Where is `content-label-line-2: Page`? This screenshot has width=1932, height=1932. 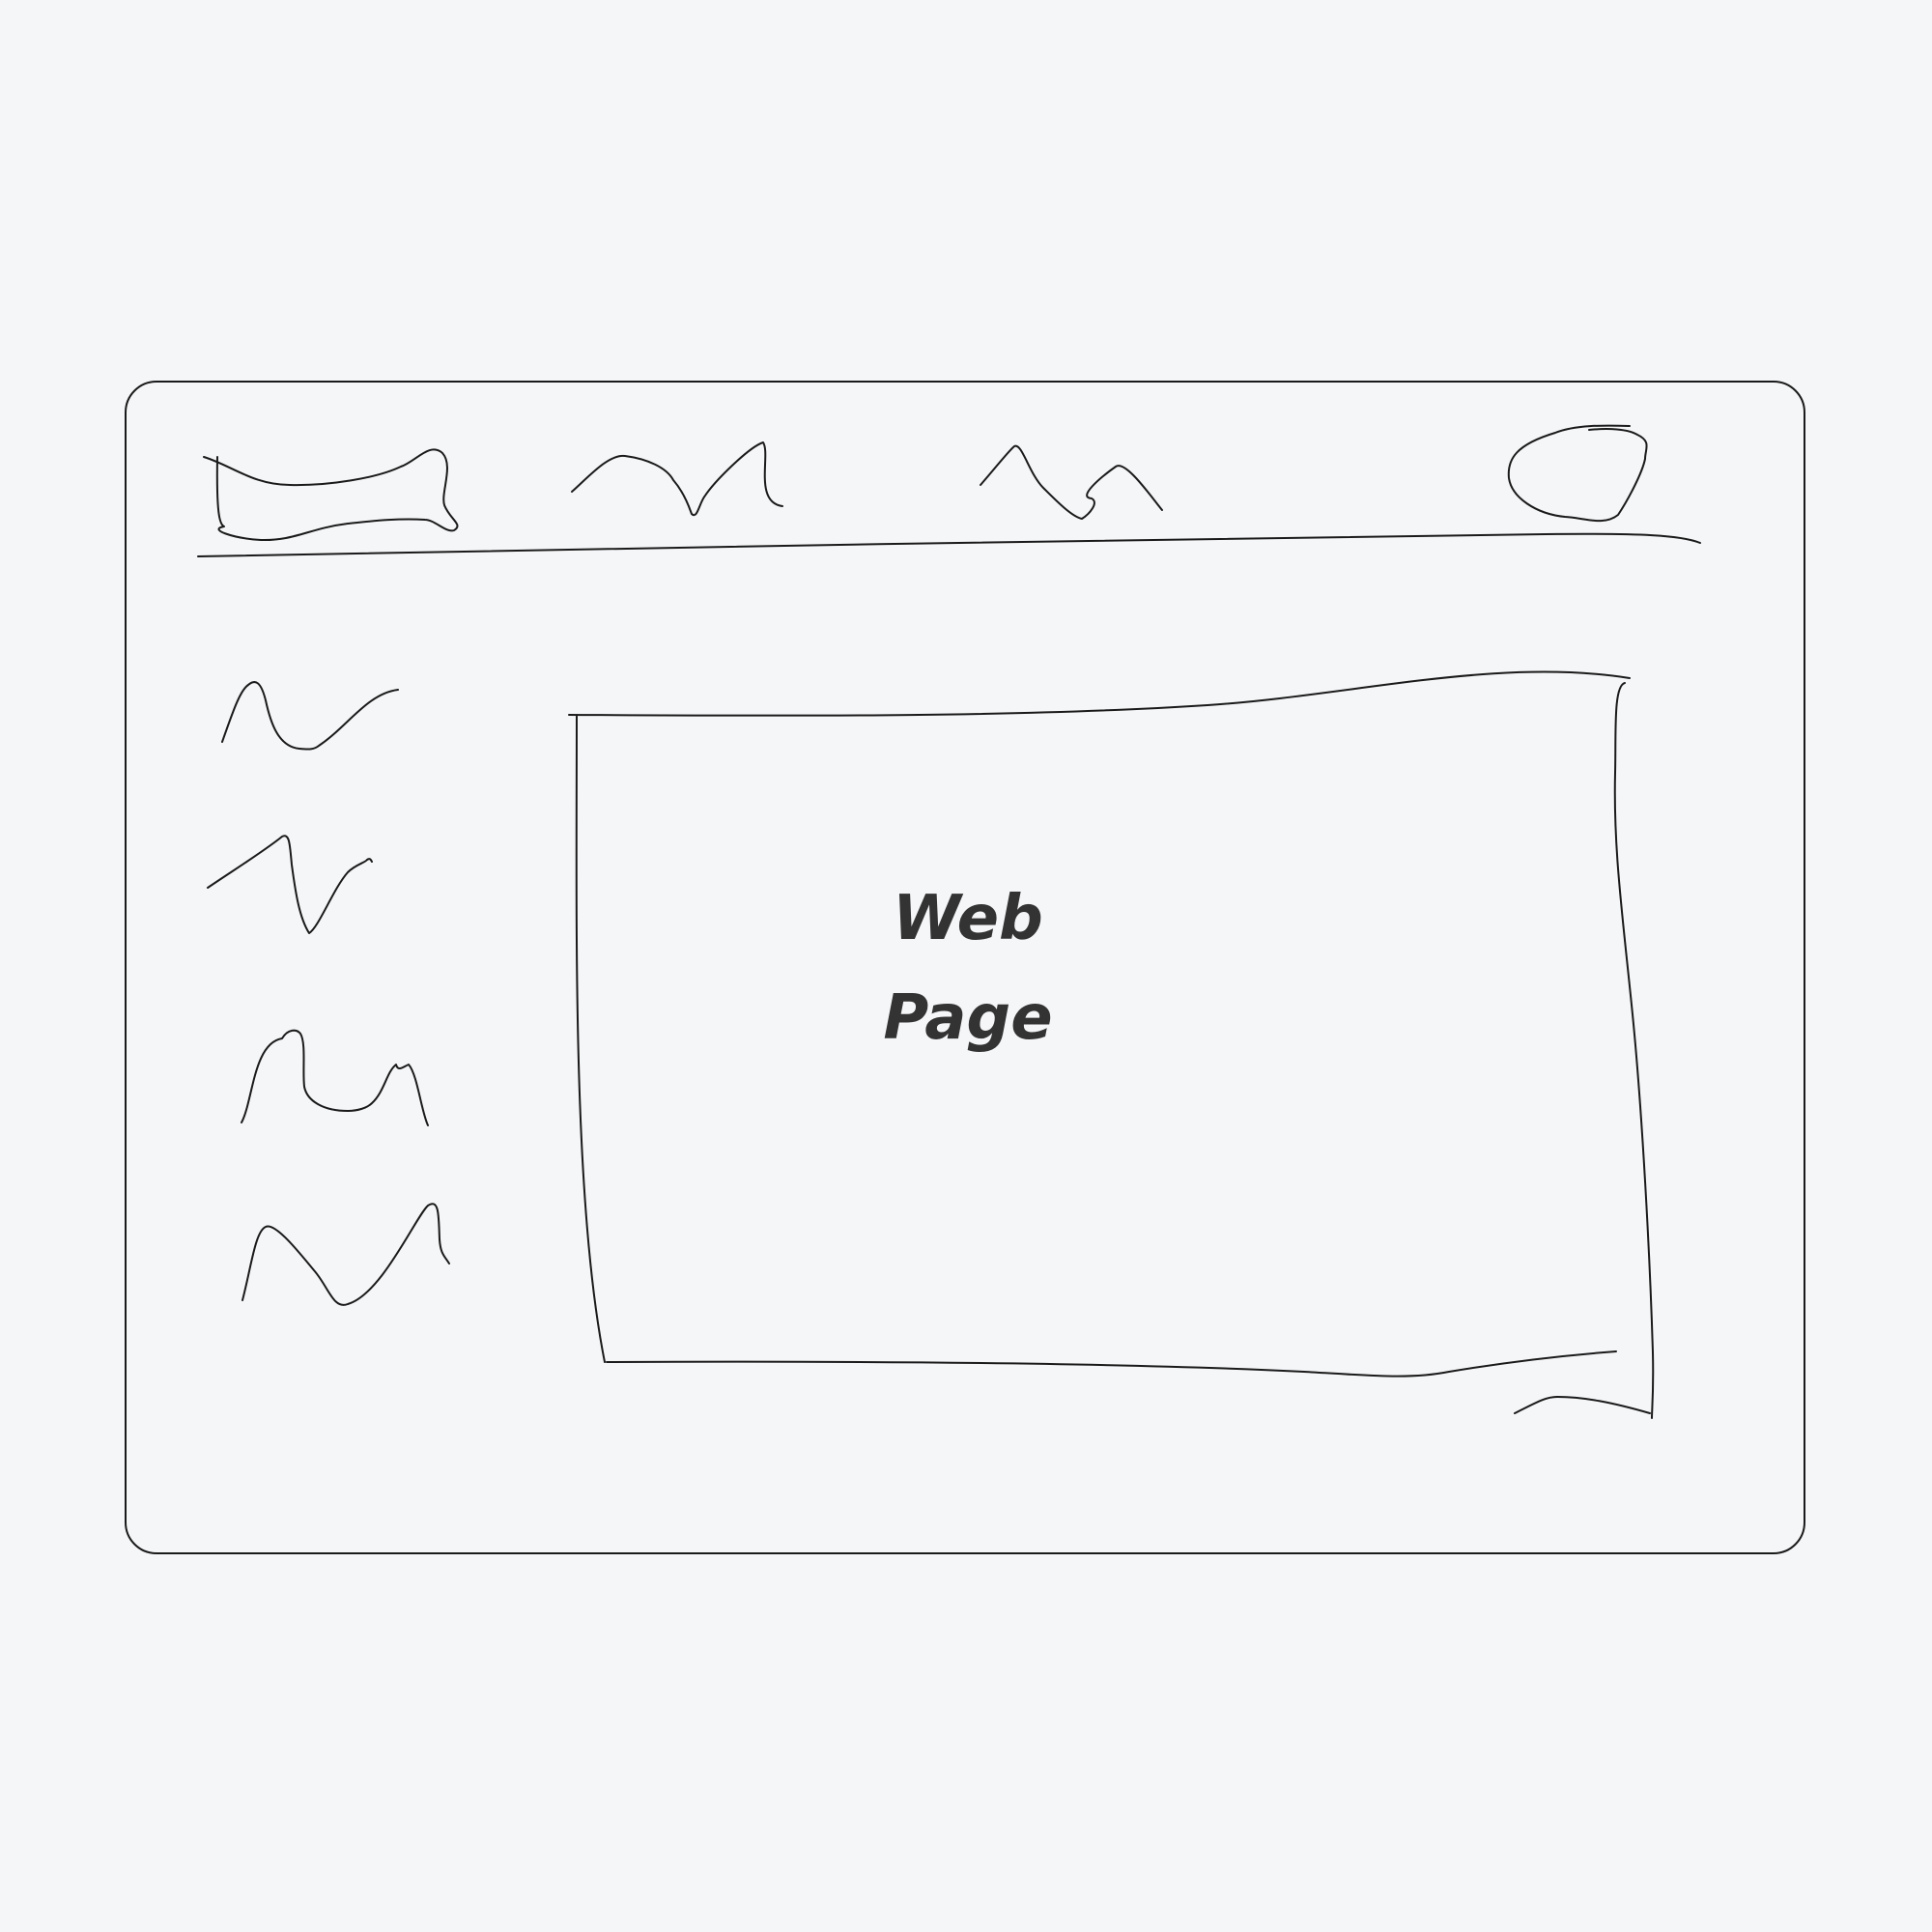
content-label-line-2: Page is located at coordinates (967, 1018).